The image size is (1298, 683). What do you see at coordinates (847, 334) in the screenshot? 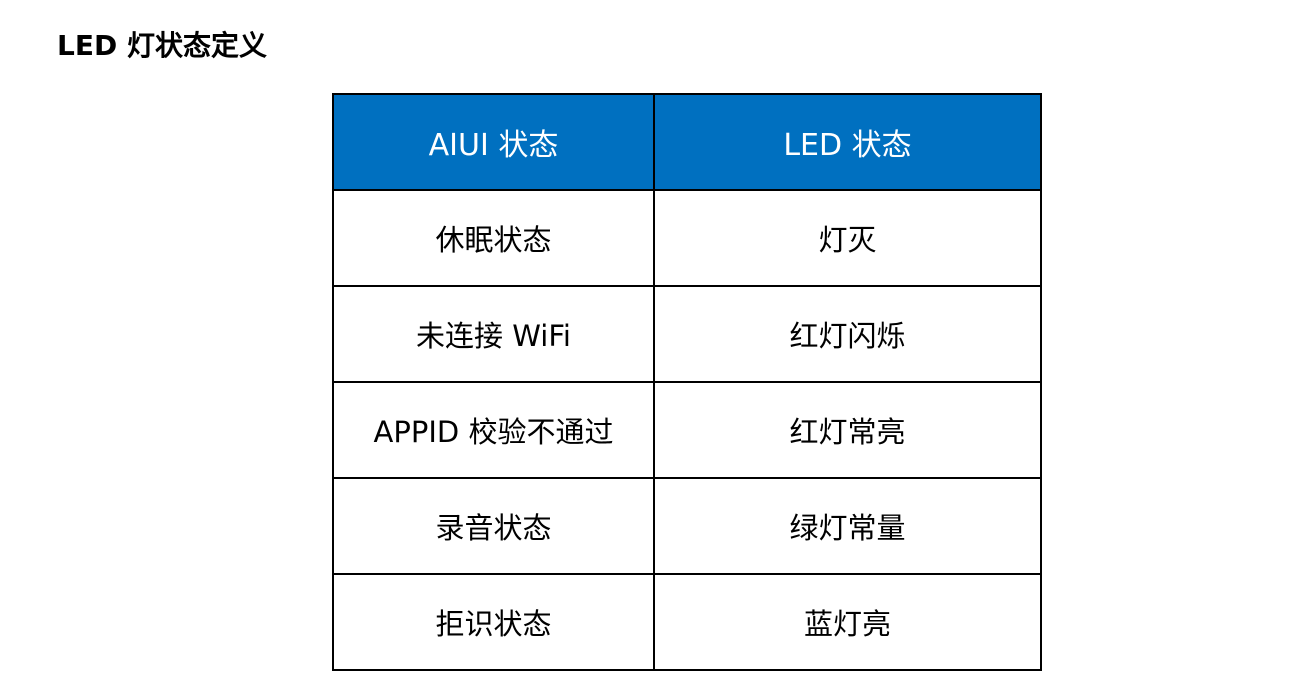
I see `led-state-cell: 红灯闪烁` at bounding box center [847, 334].